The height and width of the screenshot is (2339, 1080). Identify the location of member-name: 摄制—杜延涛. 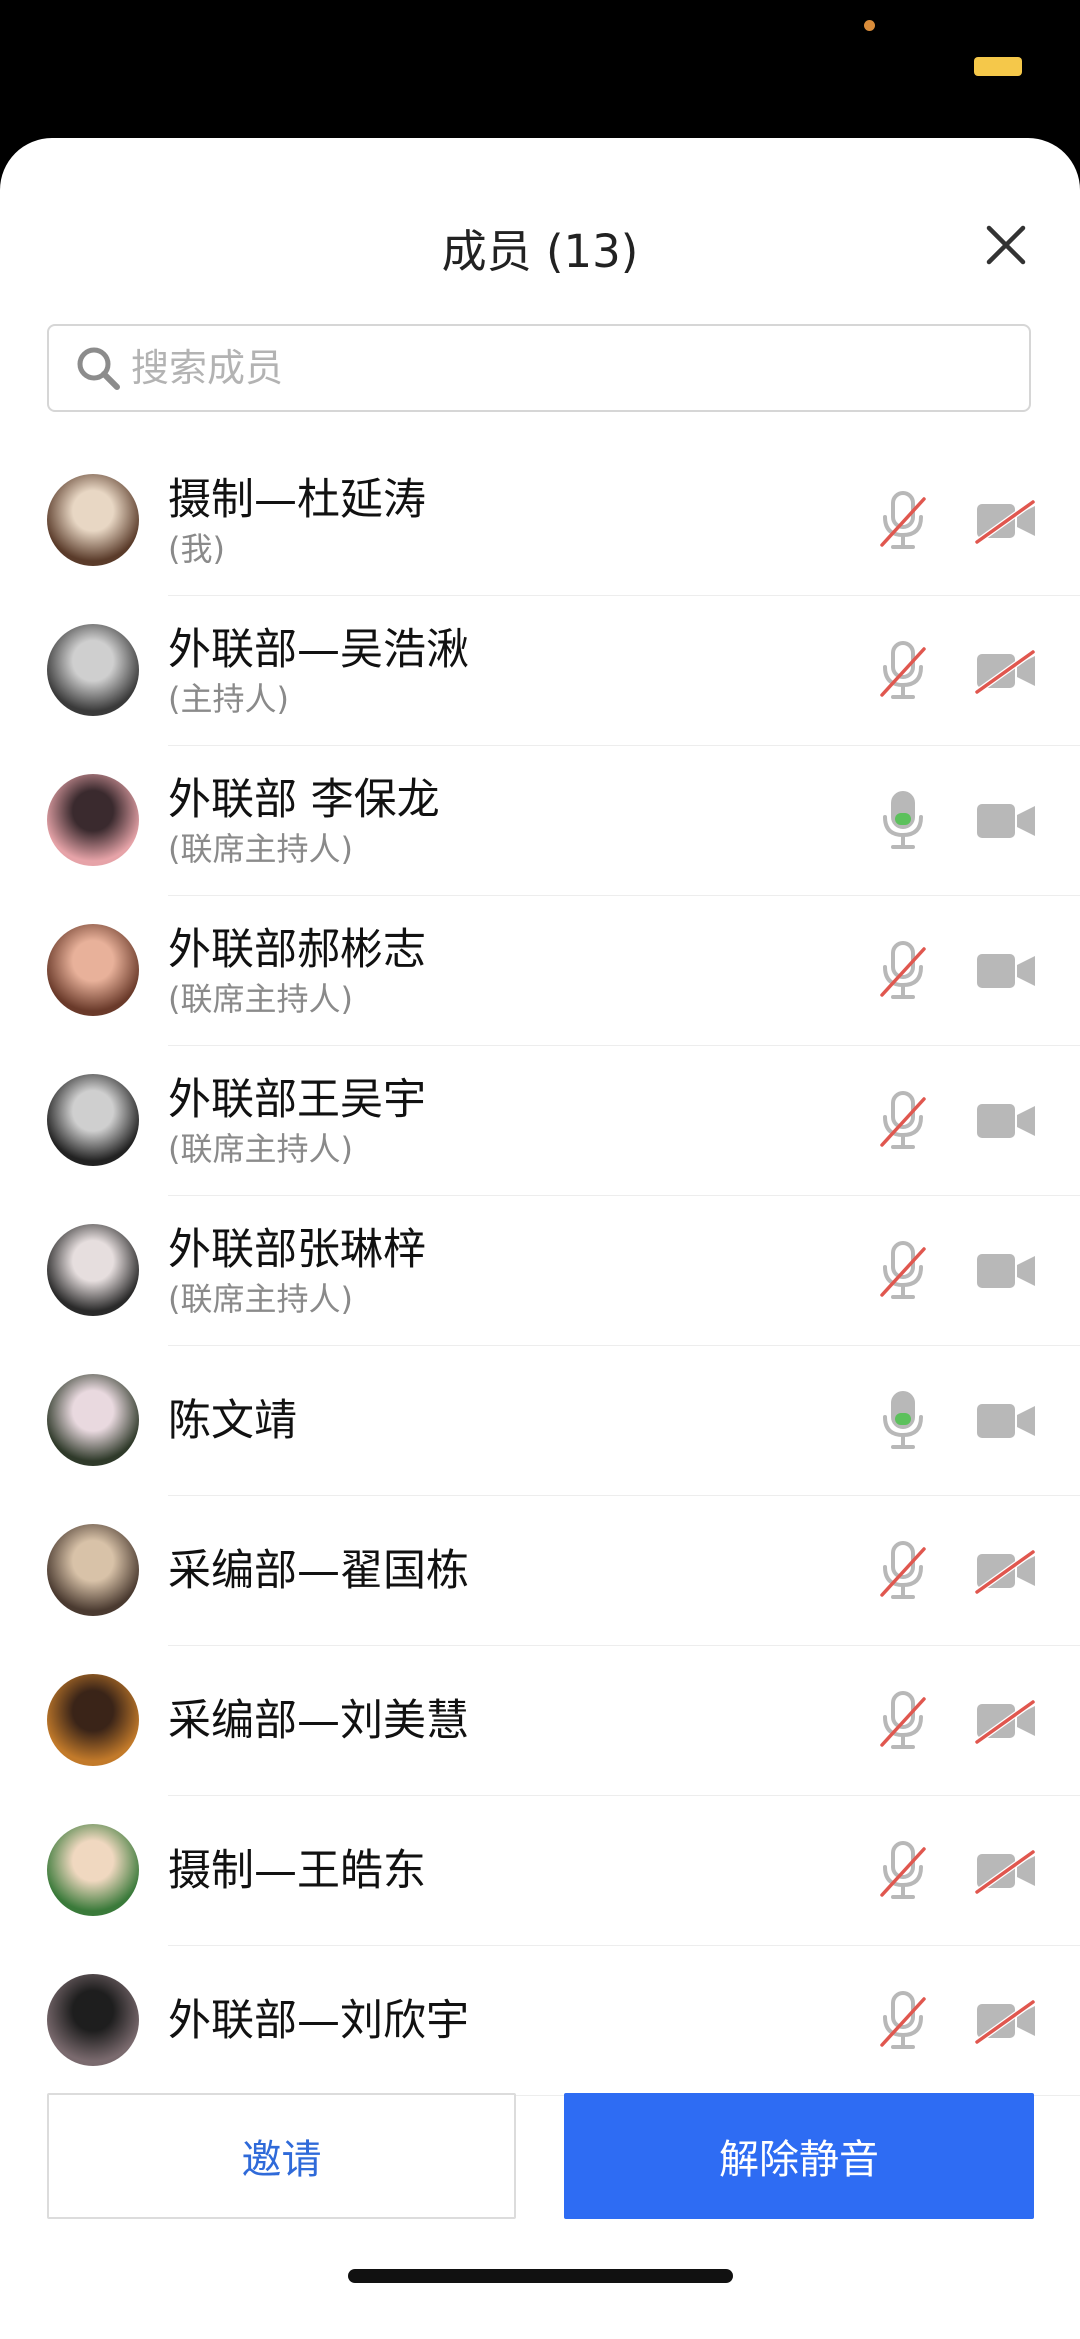
(297, 500).